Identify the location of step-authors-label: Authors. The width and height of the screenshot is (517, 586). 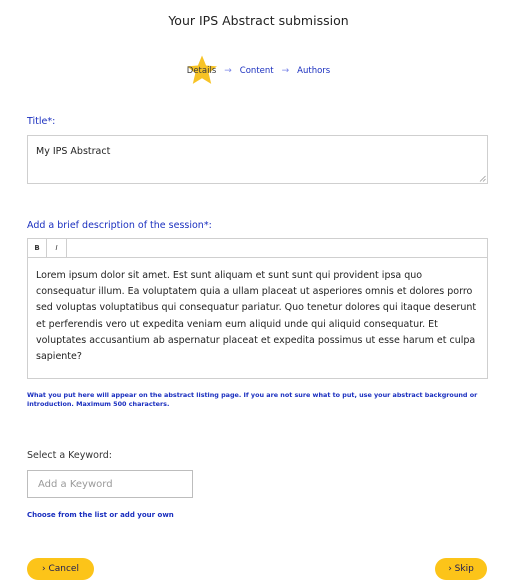
(314, 71).